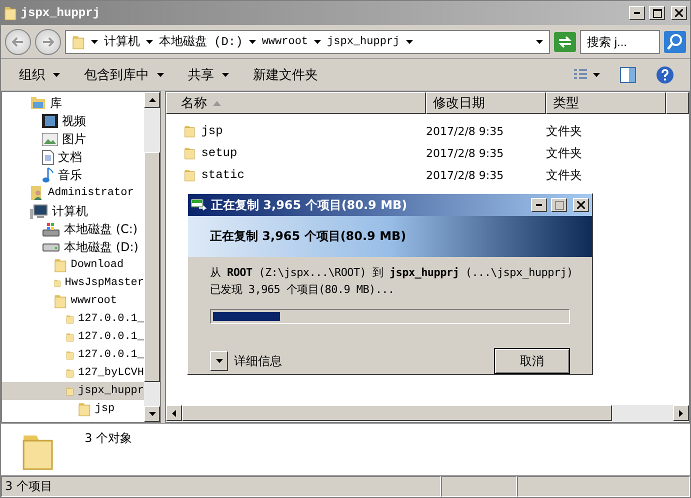 This screenshot has height=498, width=691. Describe the element at coordinates (50, 121) in the screenshot. I see `film-icon` at that location.